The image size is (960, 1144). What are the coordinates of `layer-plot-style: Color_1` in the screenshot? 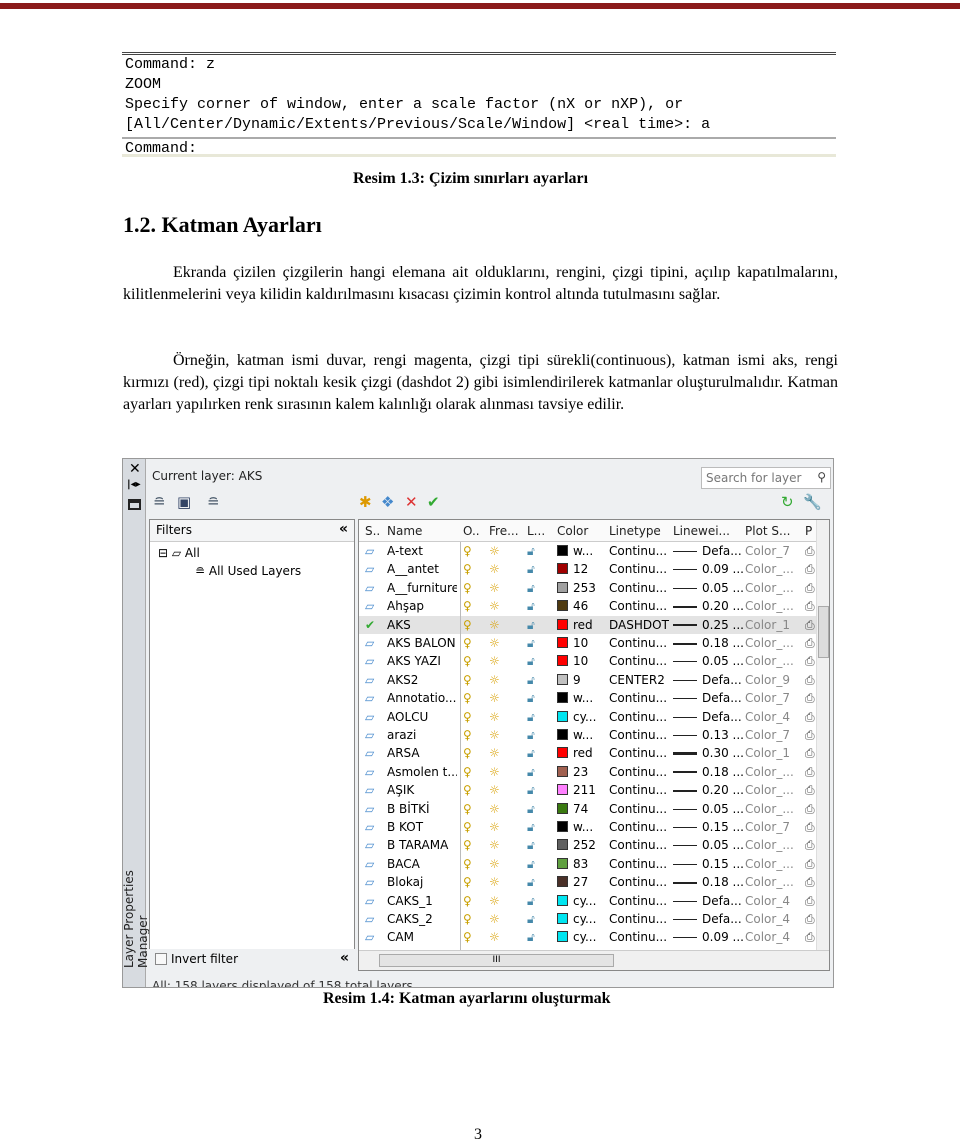 It's located at (774, 753).